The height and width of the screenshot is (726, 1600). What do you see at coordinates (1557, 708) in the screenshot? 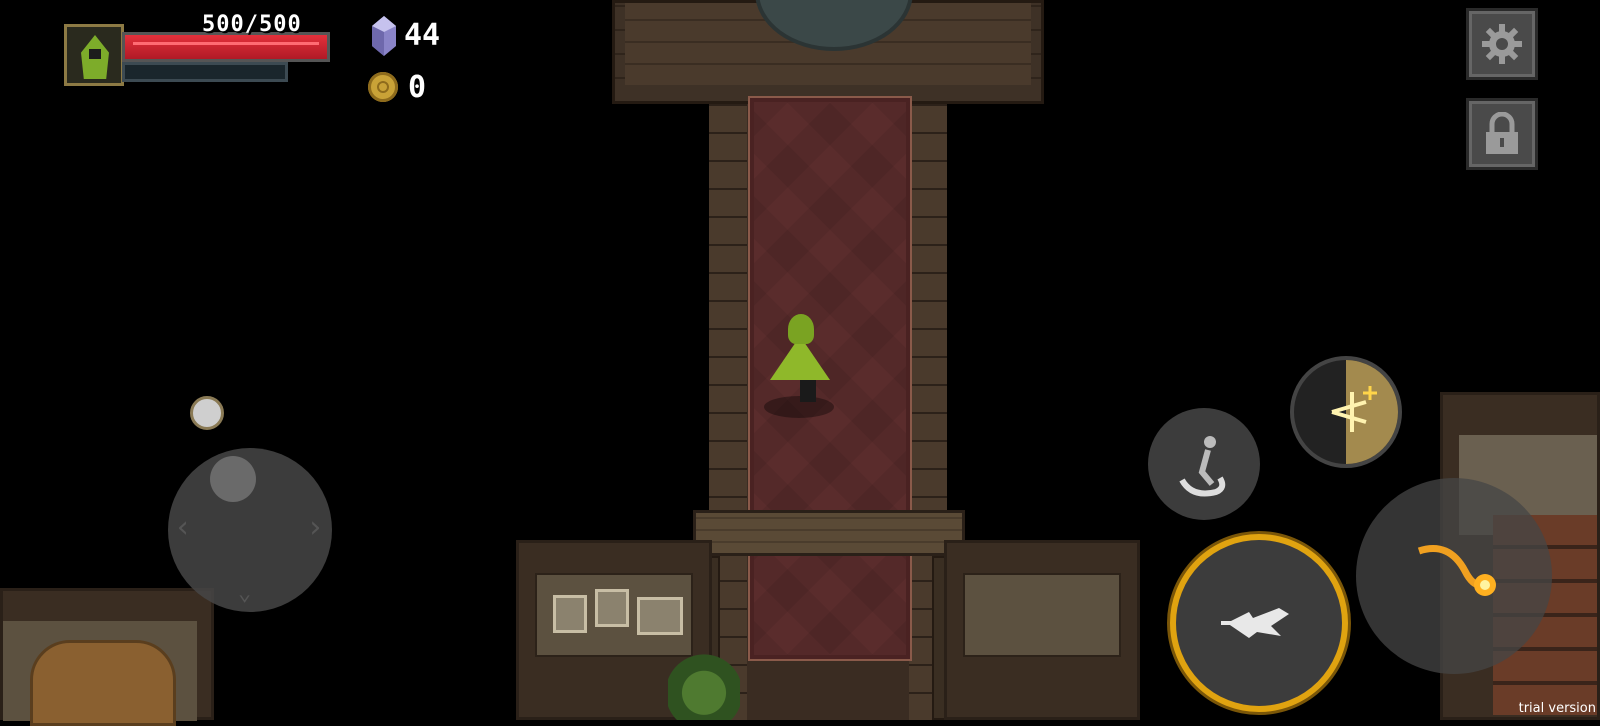
I see `trial-version-label: trial version` at bounding box center [1557, 708].